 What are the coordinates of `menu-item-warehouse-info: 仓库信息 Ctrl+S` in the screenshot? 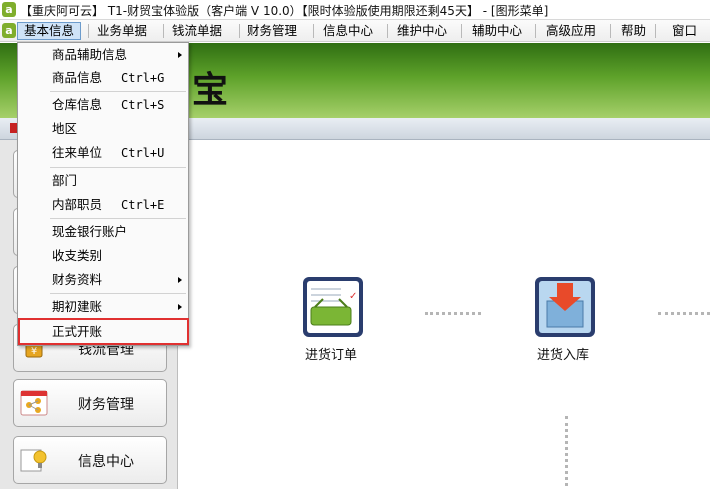 It's located at (103, 105).